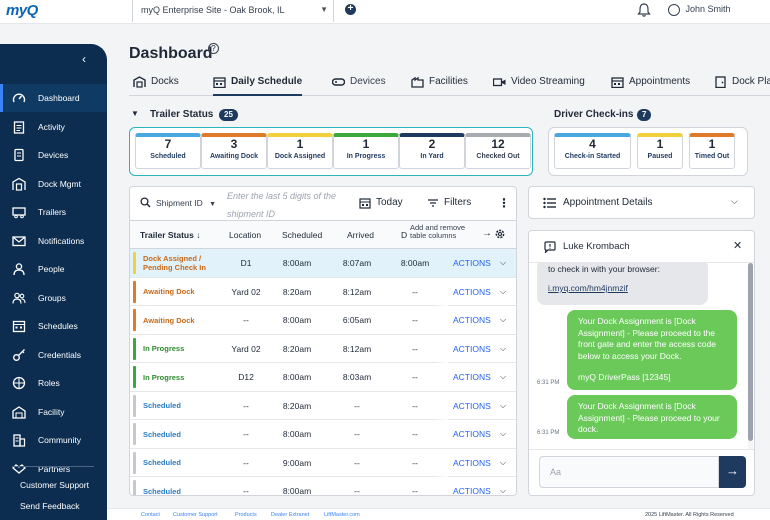  What do you see at coordinates (290, 515) in the screenshot?
I see `footer-link-dealer-extranet: Dealer Extranet` at bounding box center [290, 515].